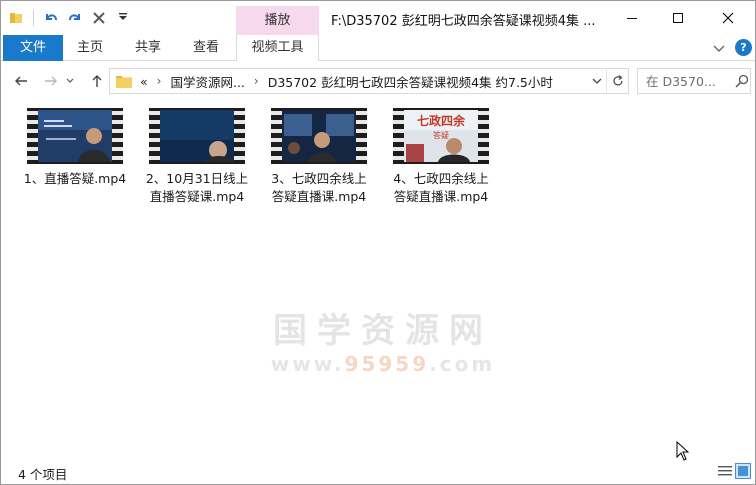  I want to click on expand-ribbon-chevron-icon, so click(719, 48).